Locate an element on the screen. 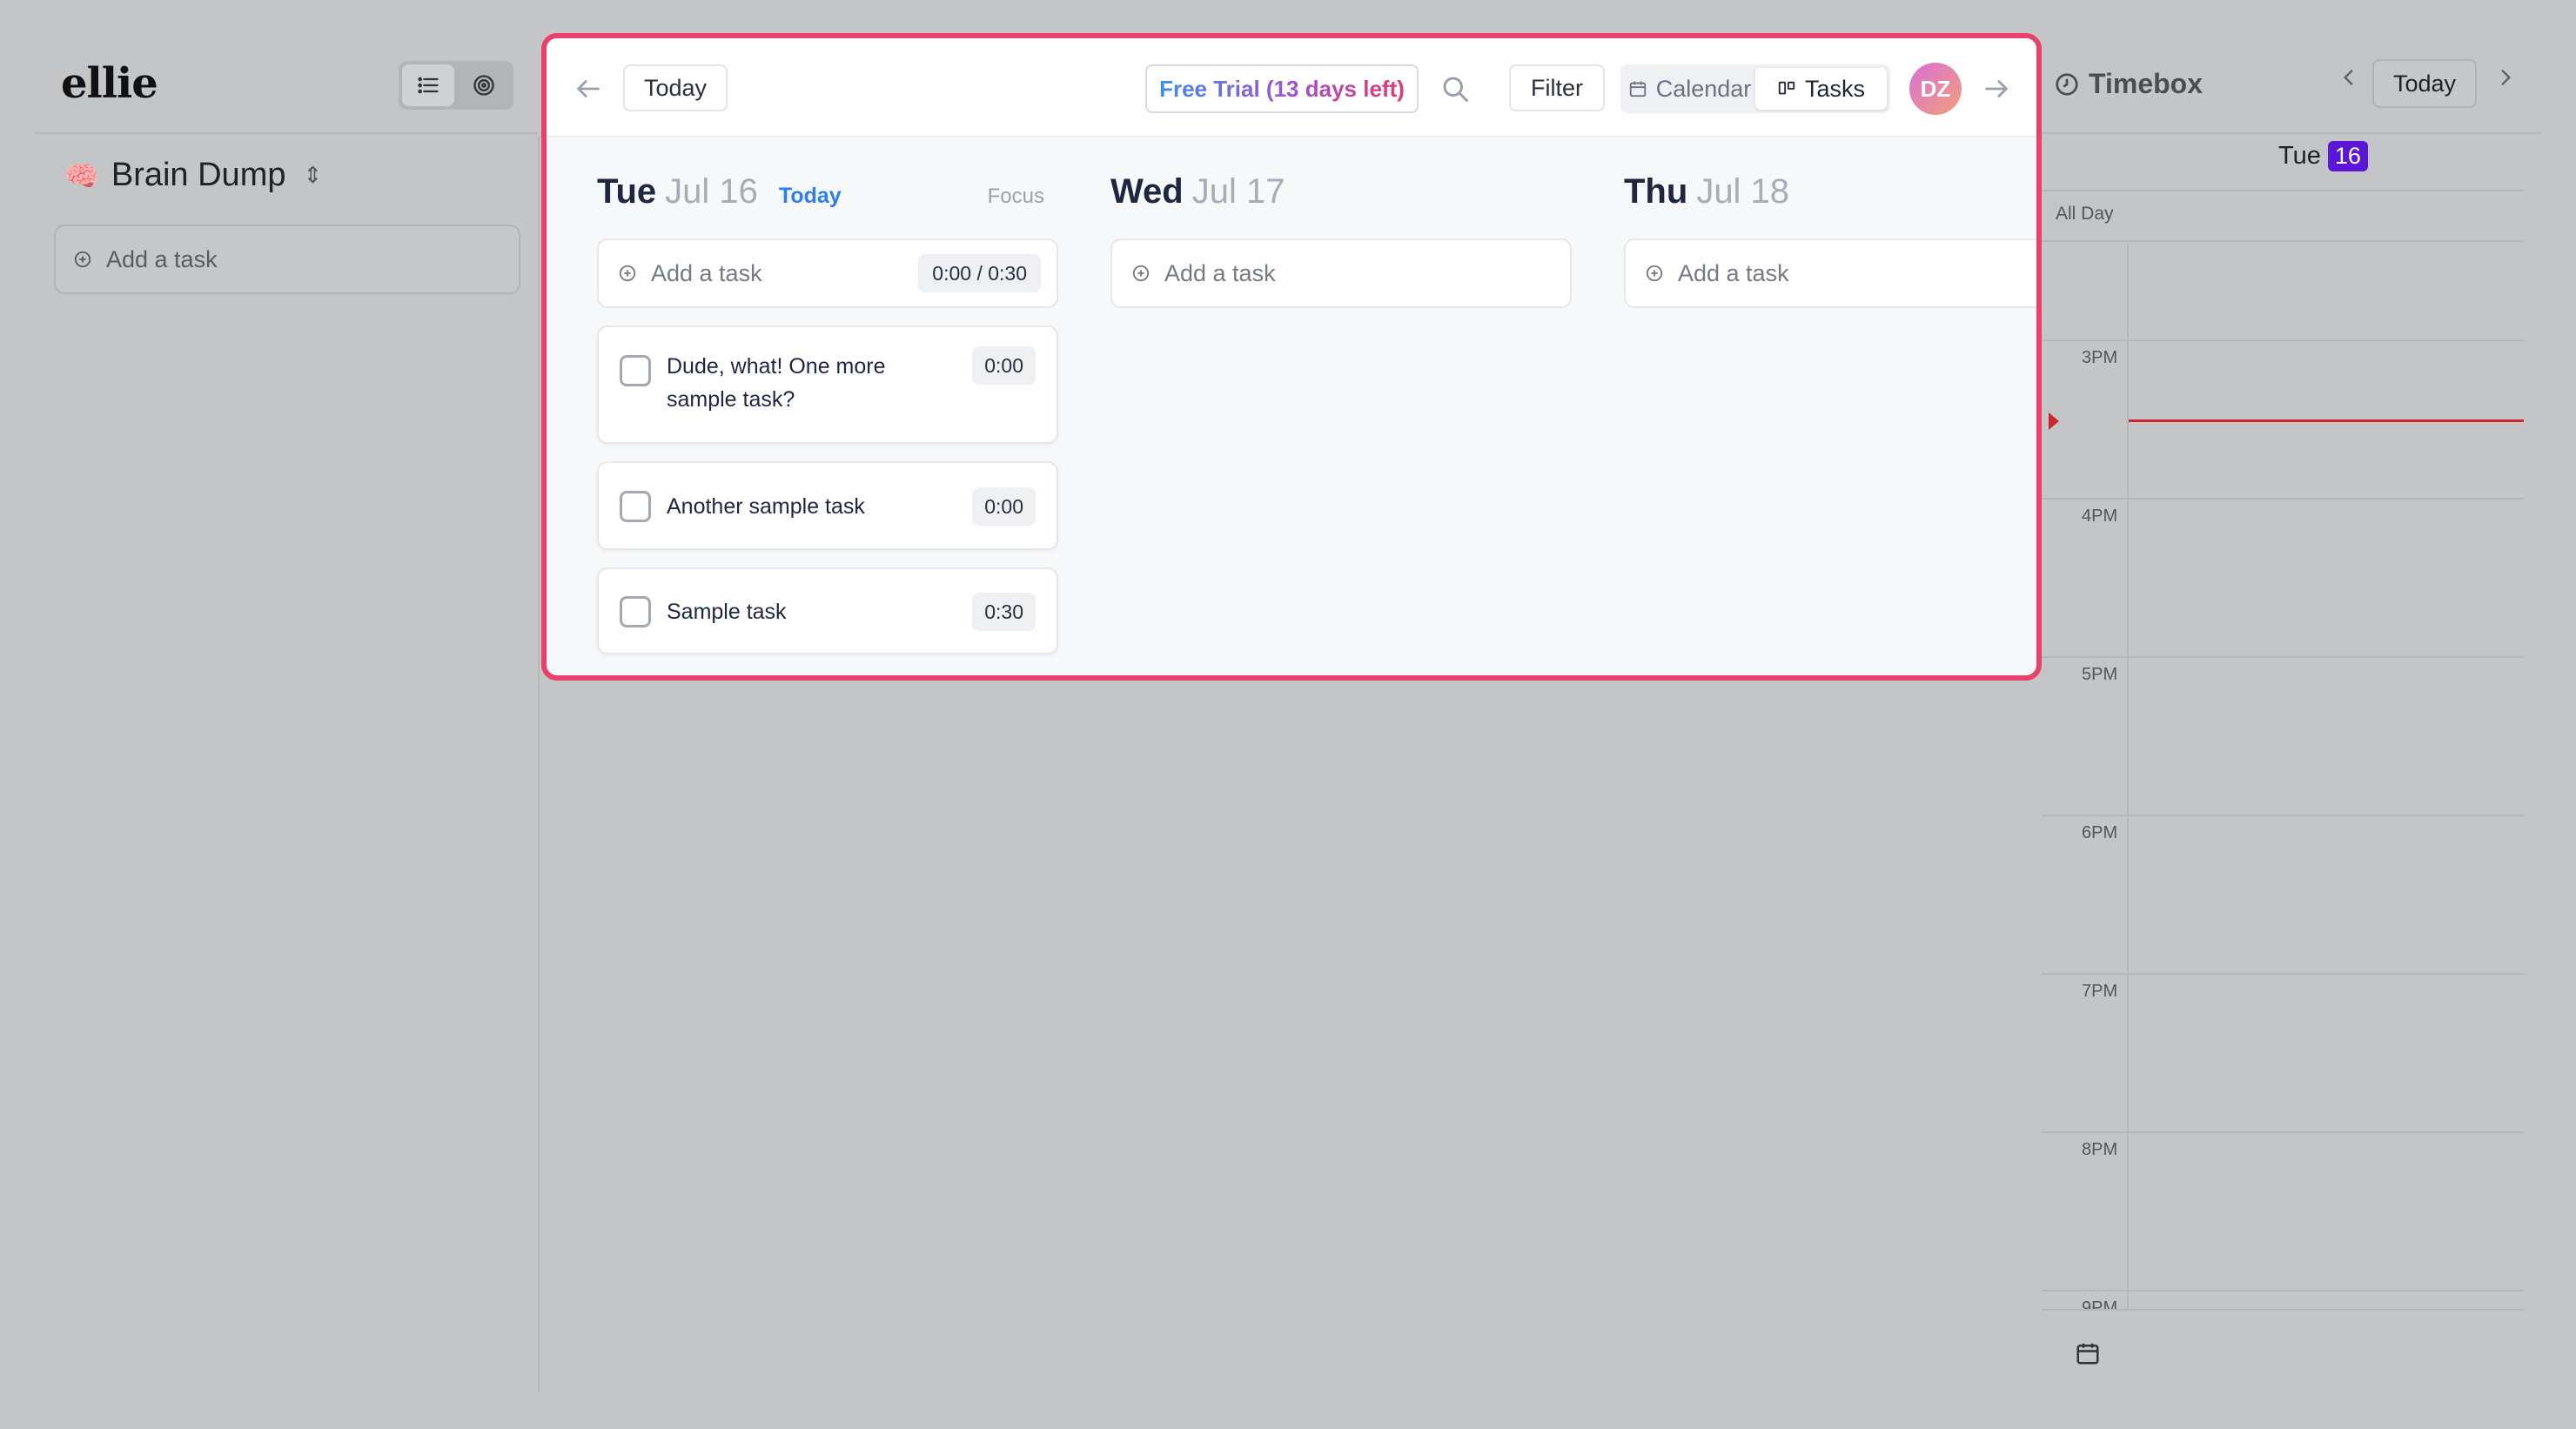 The image size is (2576, 1429). hour-label: 4PM is located at coordinates (2100, 516).